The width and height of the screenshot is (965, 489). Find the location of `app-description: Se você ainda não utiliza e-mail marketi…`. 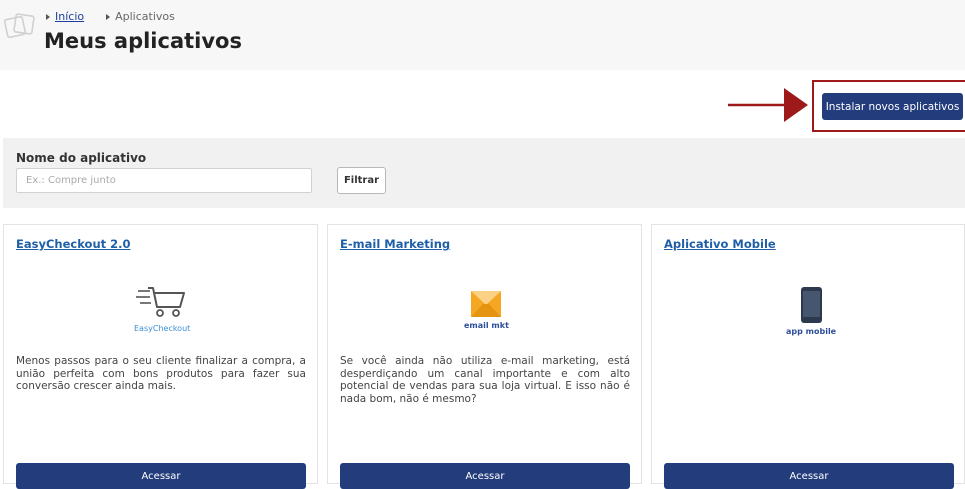

app-description: Se você ainda não utiliza e-mail marketi… is located at coordinates (485, 380).